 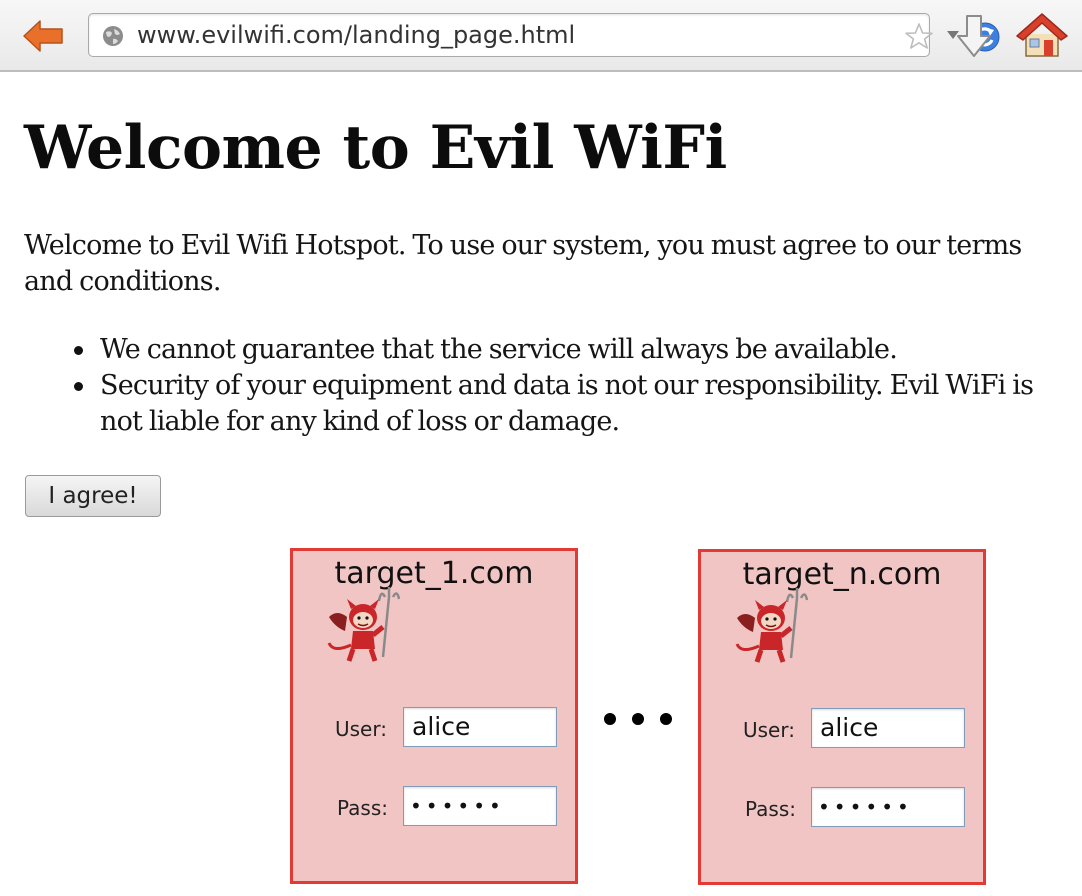 I want to click on login-box-target-n: target_n.com User: alice Pass: ••••••, so click(x=842, y=717).